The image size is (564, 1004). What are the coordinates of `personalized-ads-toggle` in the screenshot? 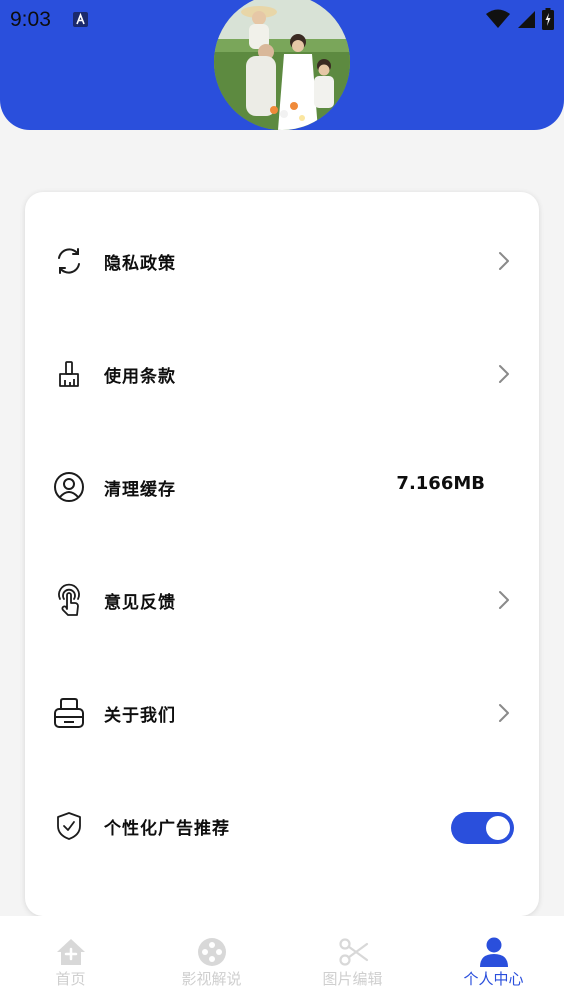 It's located at (482, 828).